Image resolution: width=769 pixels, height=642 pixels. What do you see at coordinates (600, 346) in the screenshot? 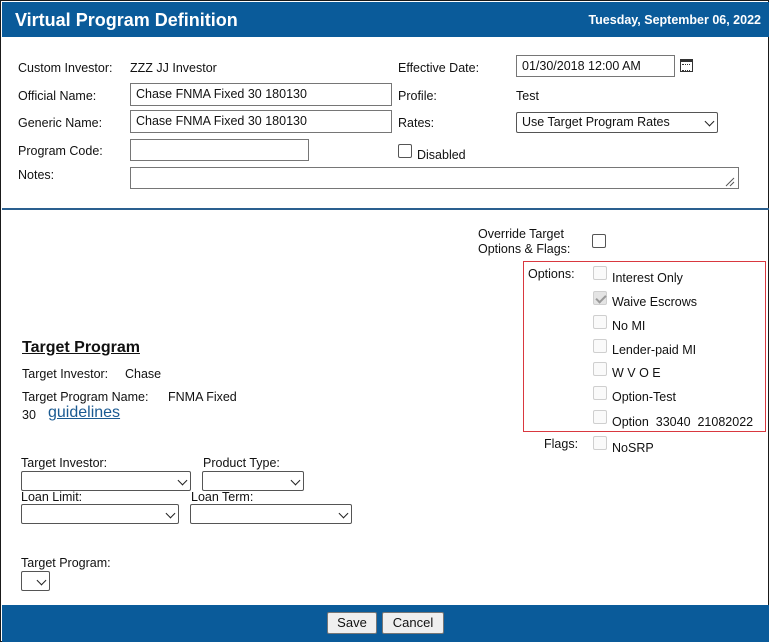
I see `option-lender-paid-mi-checkbox` at bounding box center [600, 346].